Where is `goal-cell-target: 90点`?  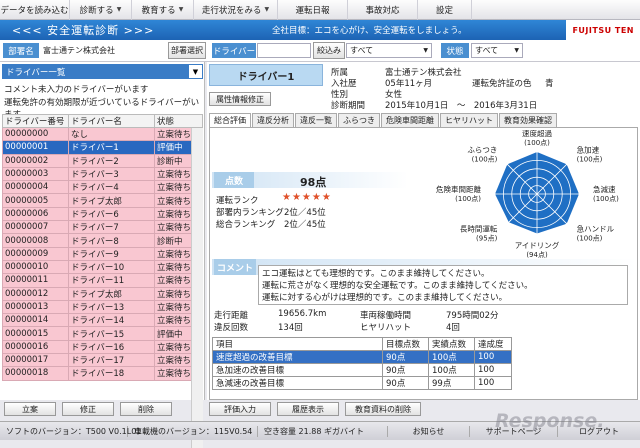 goal-cell-target: 90点 is located at coordinates (405, 383).